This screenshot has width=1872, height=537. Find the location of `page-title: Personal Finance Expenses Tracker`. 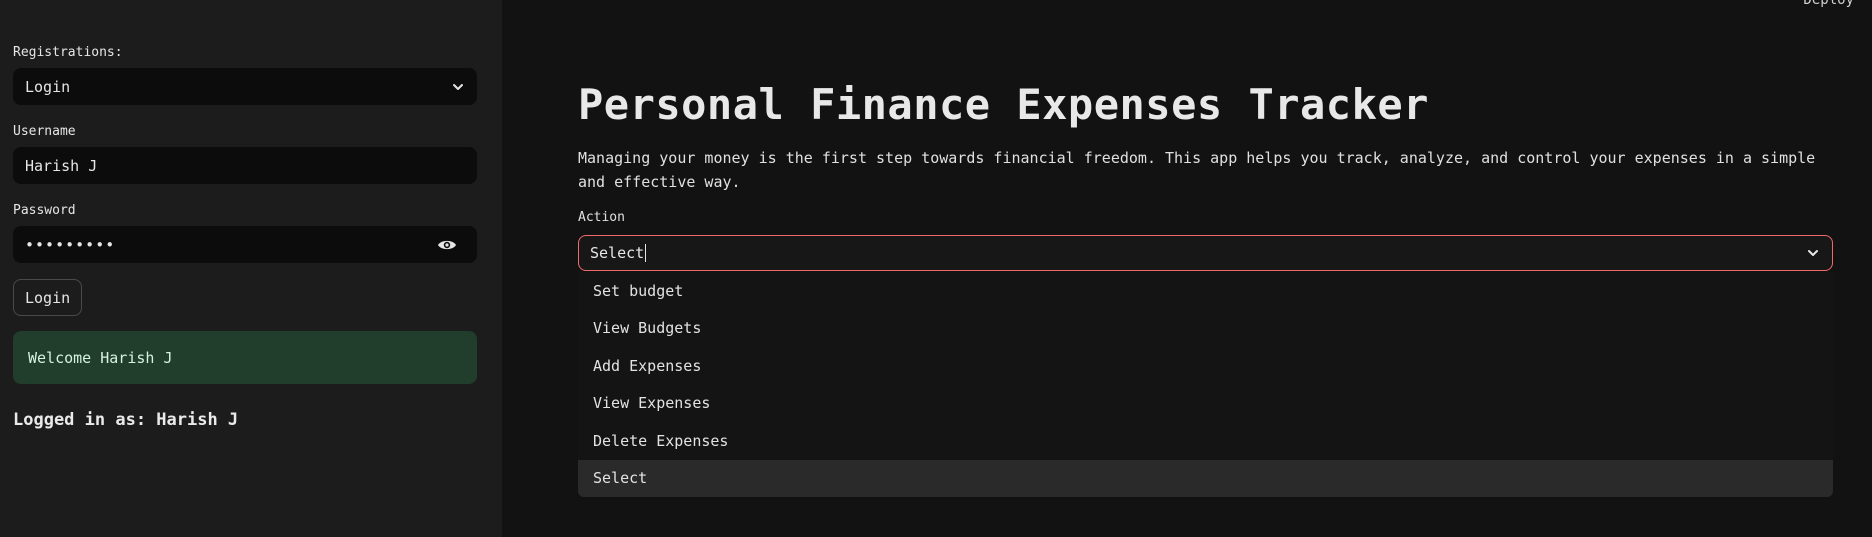

page-title: Personal Finance Expenses Tracker is located at coordinates (1003, 104).